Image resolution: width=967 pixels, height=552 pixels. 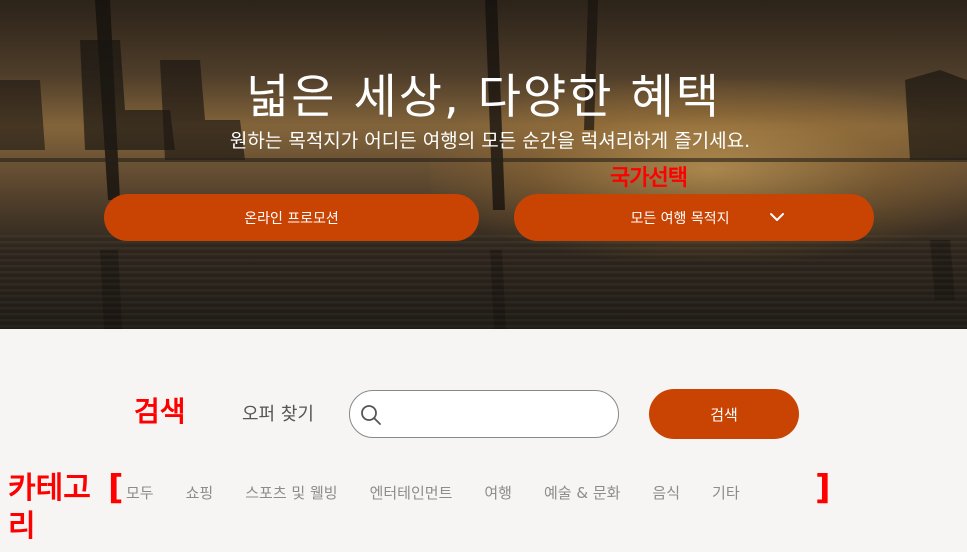 What do you see at coordinates (140, 492) in the screenshot?
I see `category-tab-all: 모두` at bounding box center [140, 492].